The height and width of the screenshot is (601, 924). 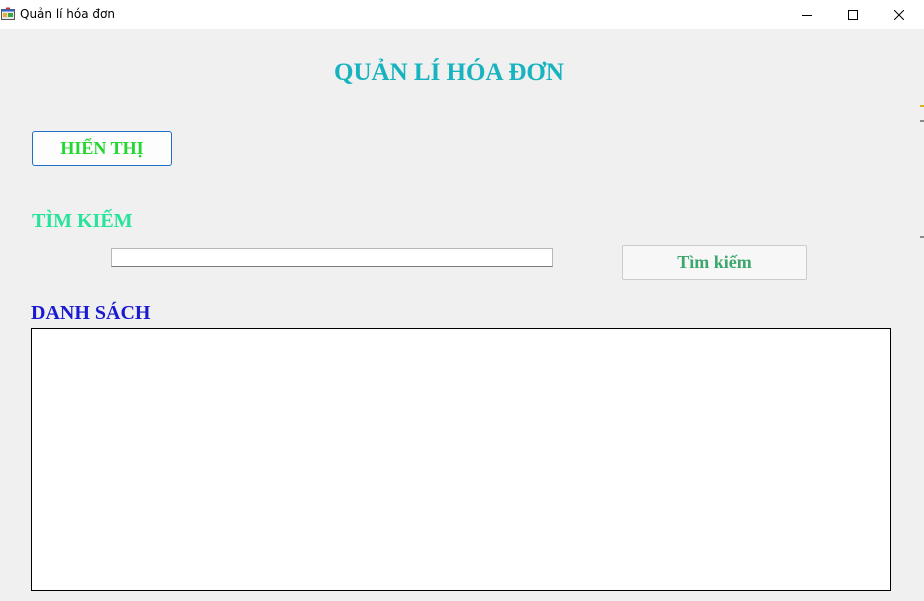 I want to click on window-title: Quản lí hóa đơn, so click(x=67, y=14).